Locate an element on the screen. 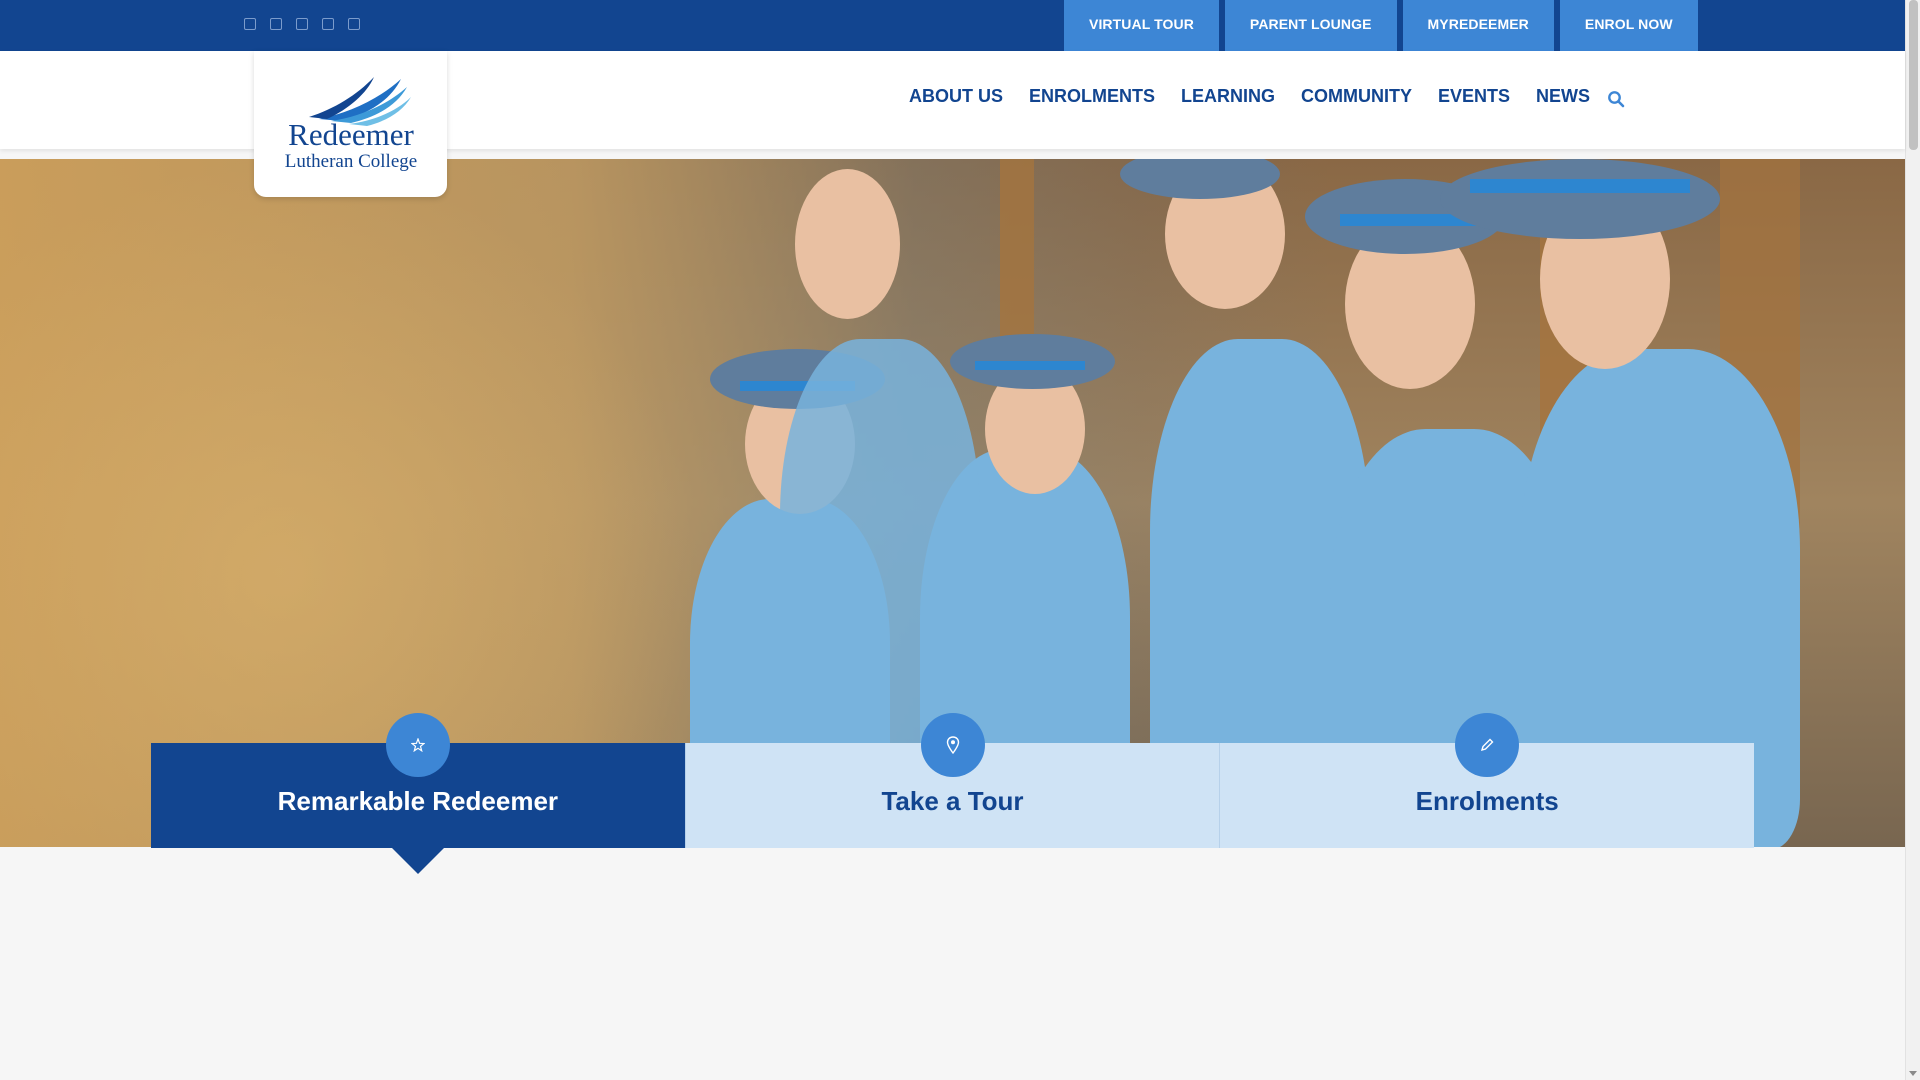  parent-lounge-button: PARENT LOUNGE is located at coordinates (1310, 25).